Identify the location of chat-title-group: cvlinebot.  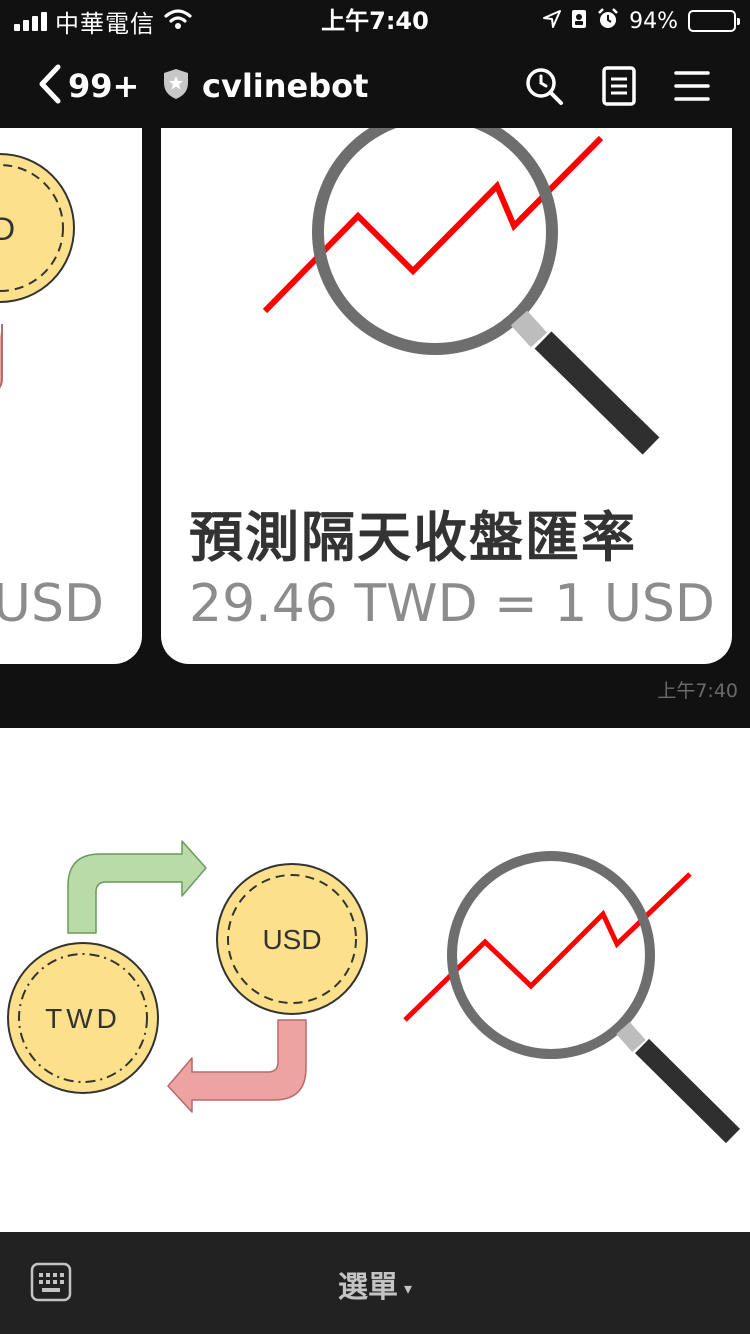
(265, 86).